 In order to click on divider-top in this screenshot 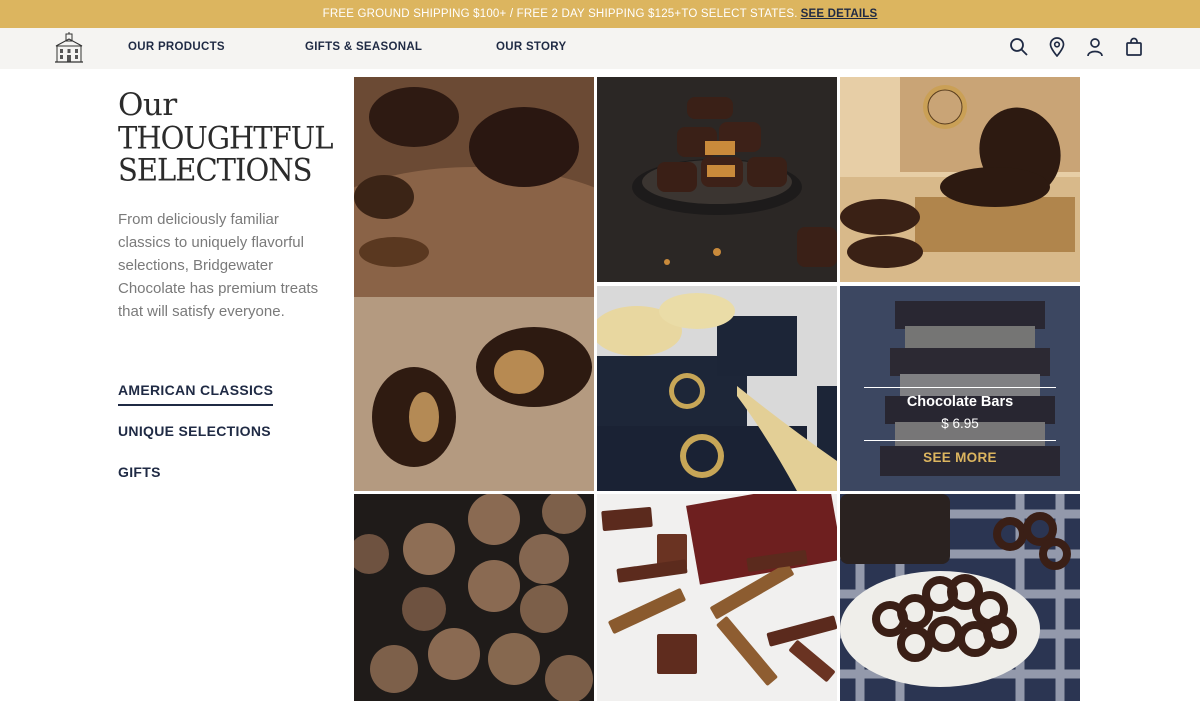, I will do `click(960, 387)`.